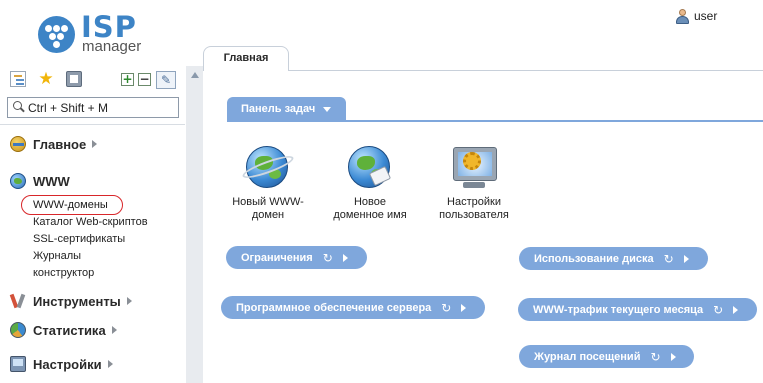  I want to click on home-icon, so click(18, 144).